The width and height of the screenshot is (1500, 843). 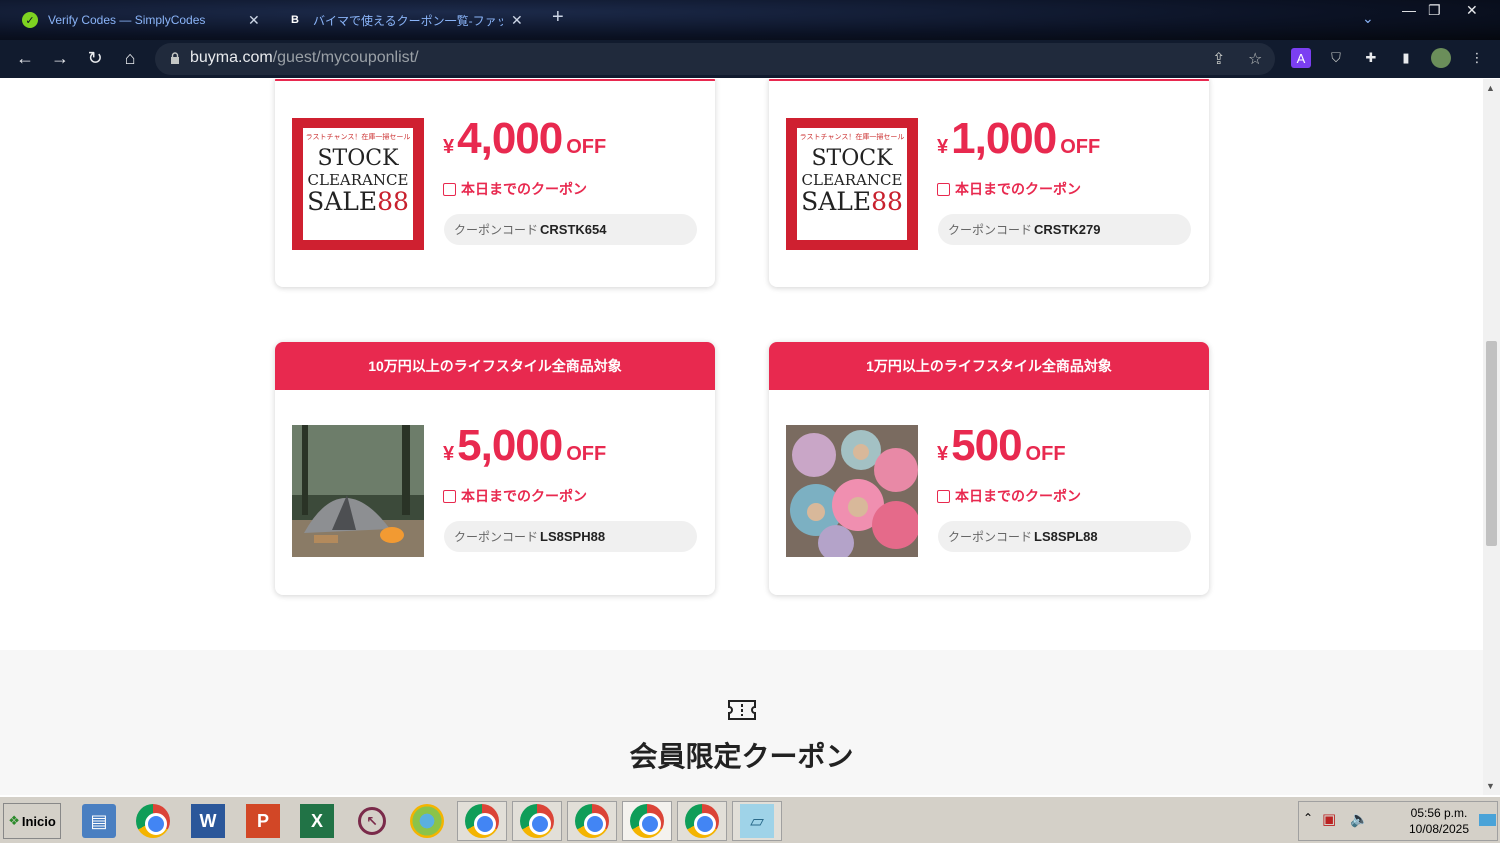 What do you see at coordinates (317, 821) in the screenshot?
I see `excel-icon: X` at bounding box center [317, 821].